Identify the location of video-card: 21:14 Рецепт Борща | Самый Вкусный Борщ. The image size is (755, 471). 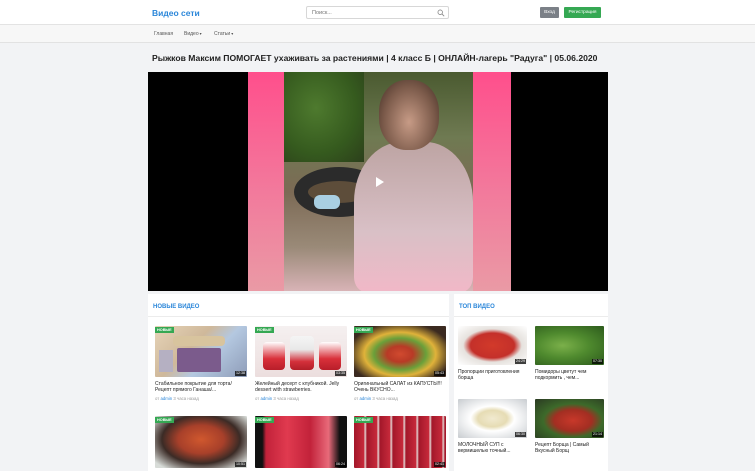
(569, 427).